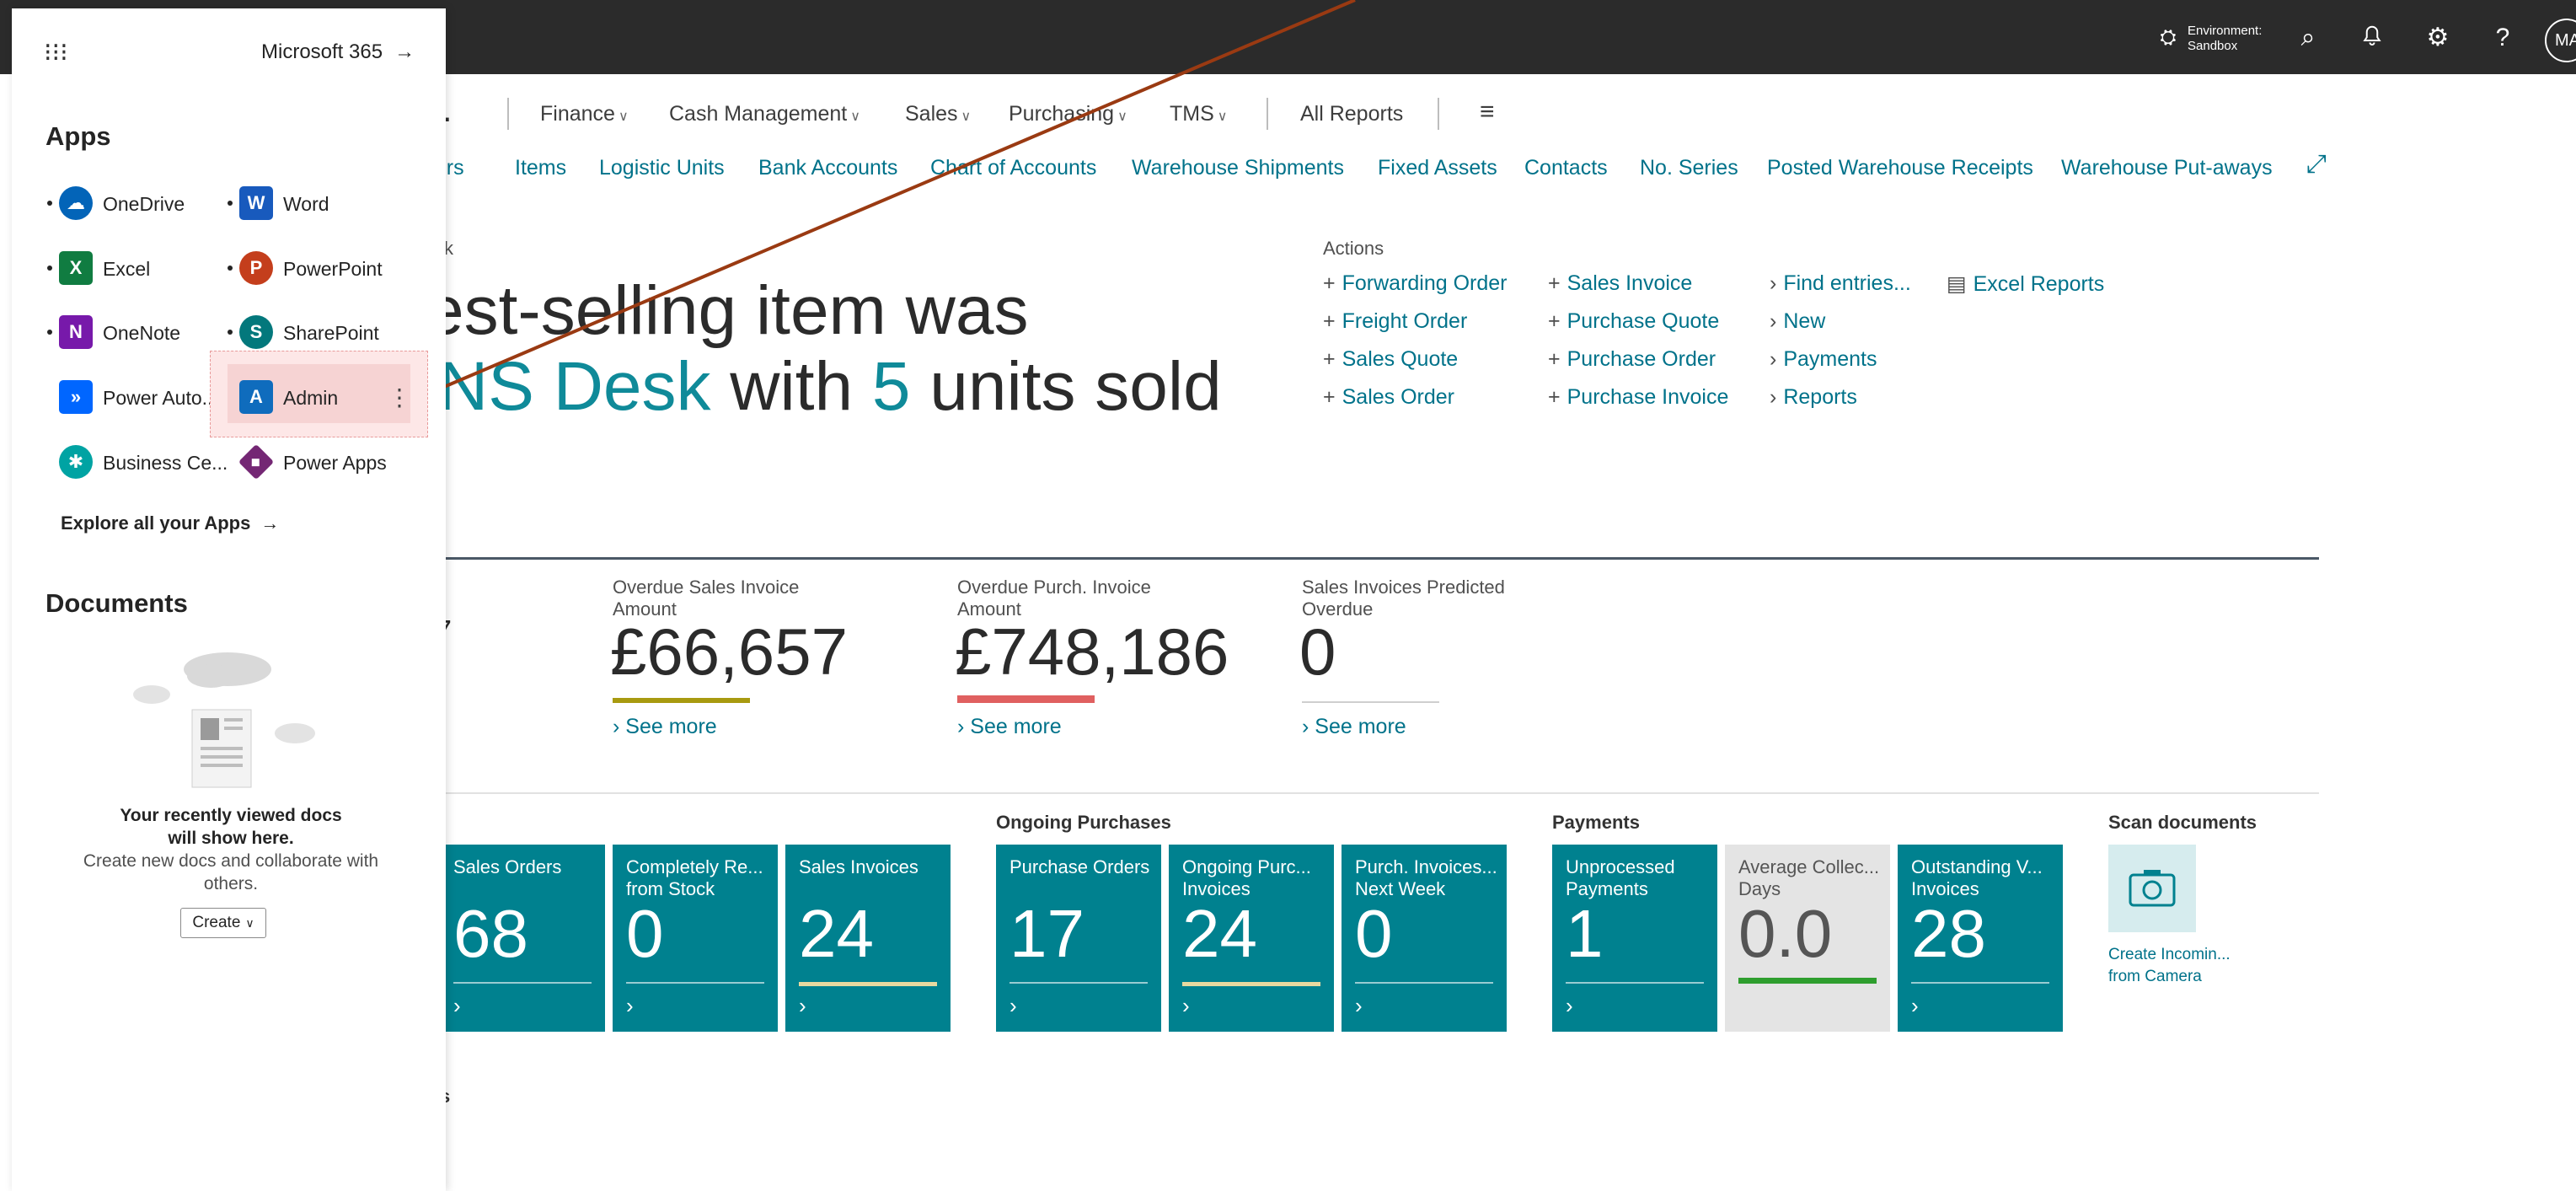 The height and width of the screenshot is (1191, 2576). What do you see at coordinates (231, 861) in the screenshot?
I see `empty-line: Create new docs and collaborate with` at bounding box center [231, 861].